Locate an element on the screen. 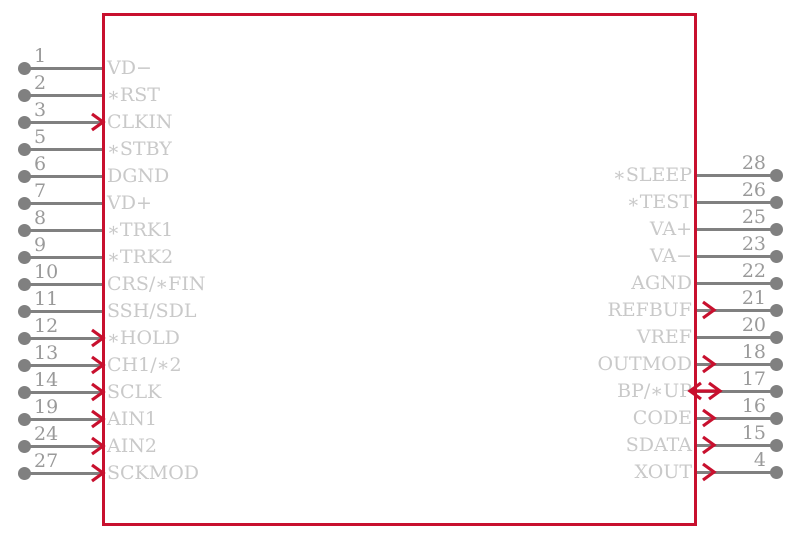  pin-number: 27 is located at coordinates (46, 461).